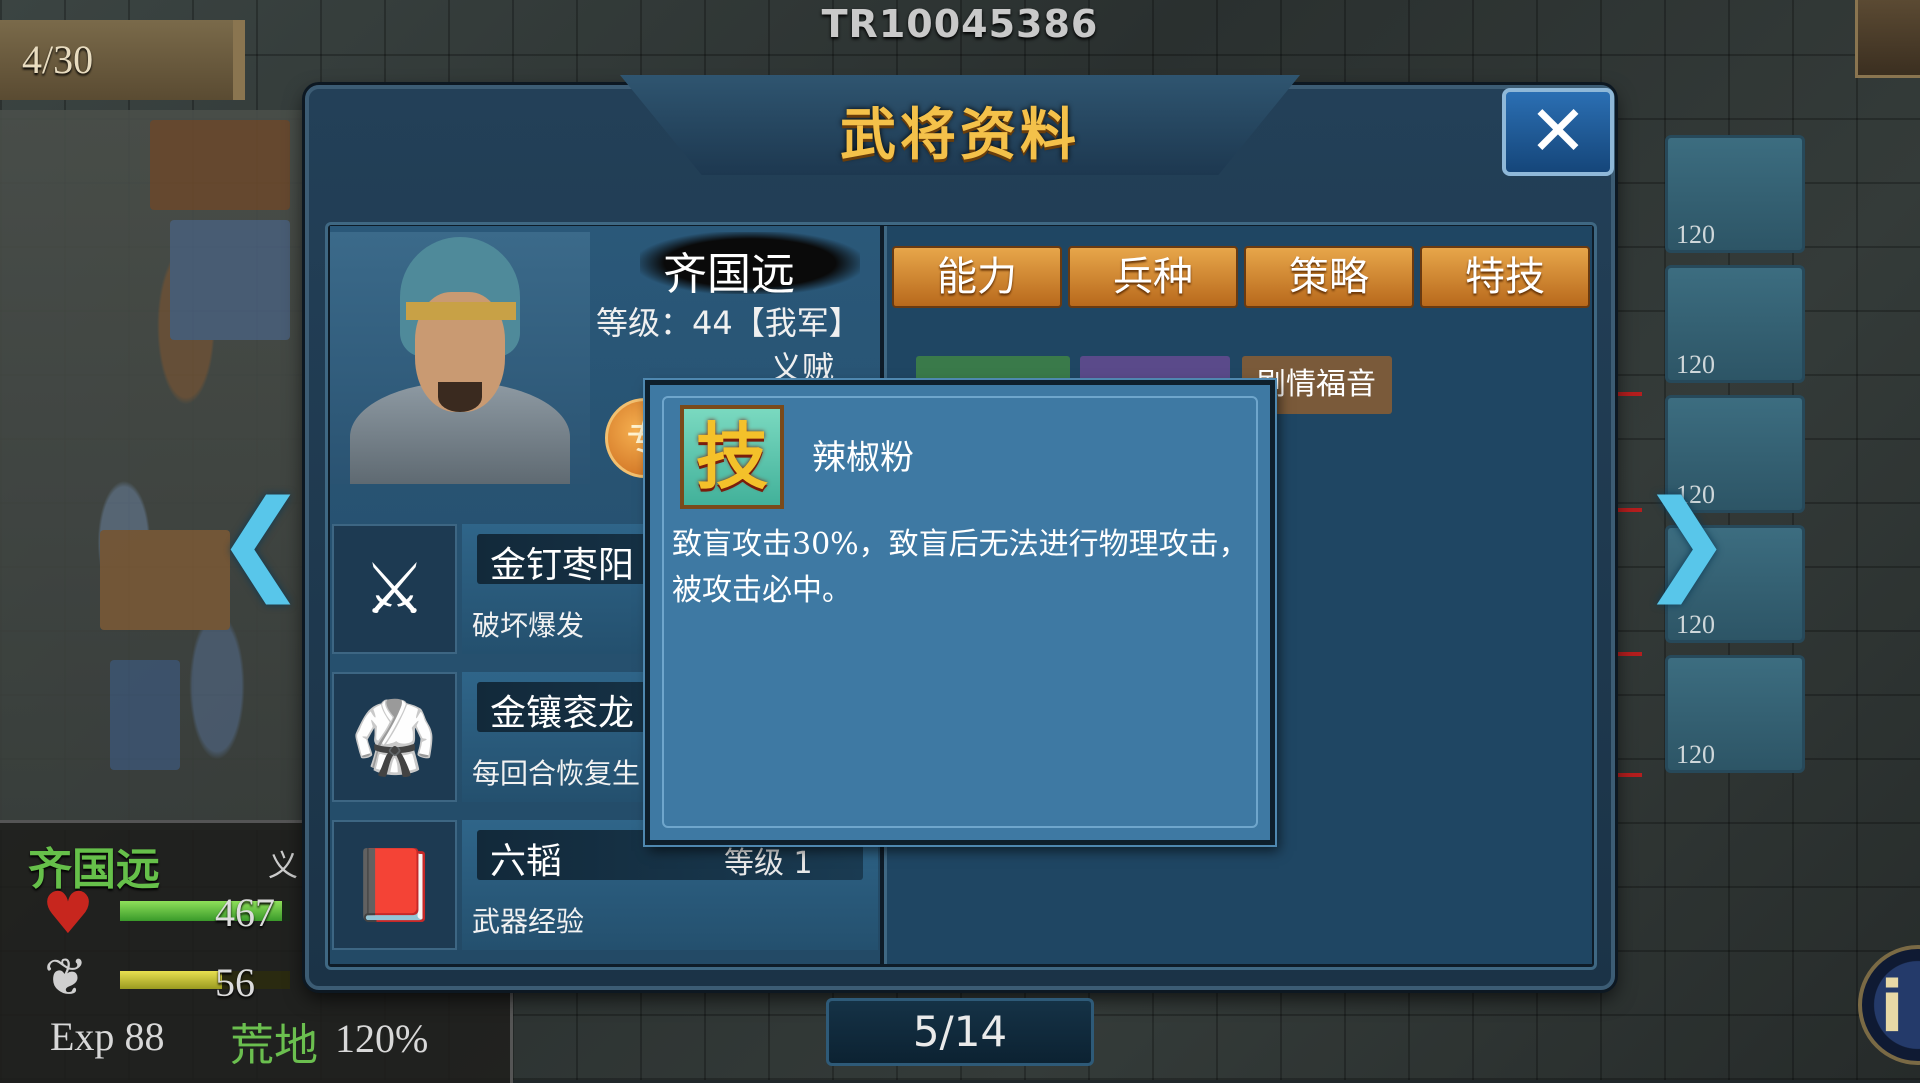  What do you see at coordinates (960, 567) in the screenshot?
I see `skill-description: 致盲攻击30%，致盲后无法进行物理攻击，被攻击必中。` at bounding box center [960, 567].